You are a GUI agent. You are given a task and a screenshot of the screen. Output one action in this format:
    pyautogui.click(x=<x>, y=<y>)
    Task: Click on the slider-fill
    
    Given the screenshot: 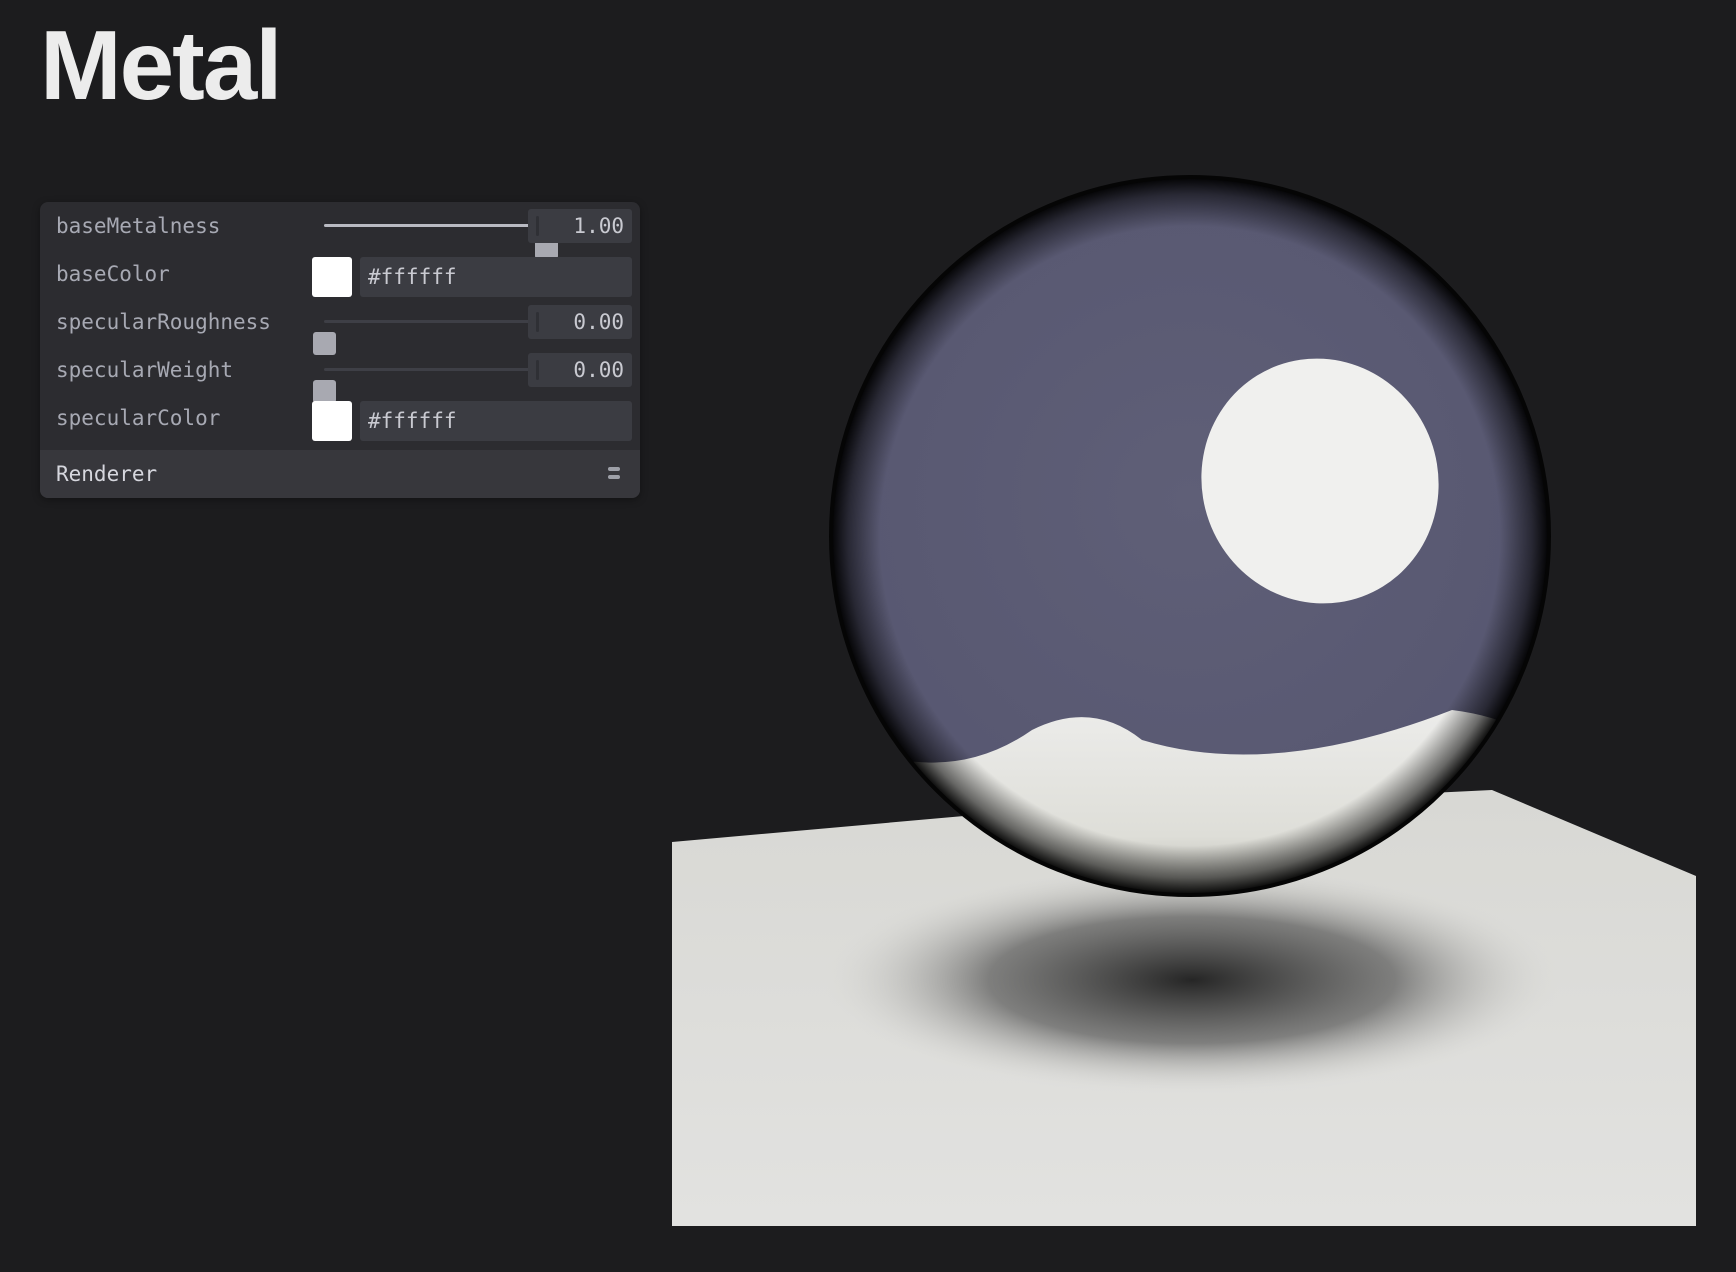 What is the action you would take?
    pyautogui.click(x=435, y=225)
    